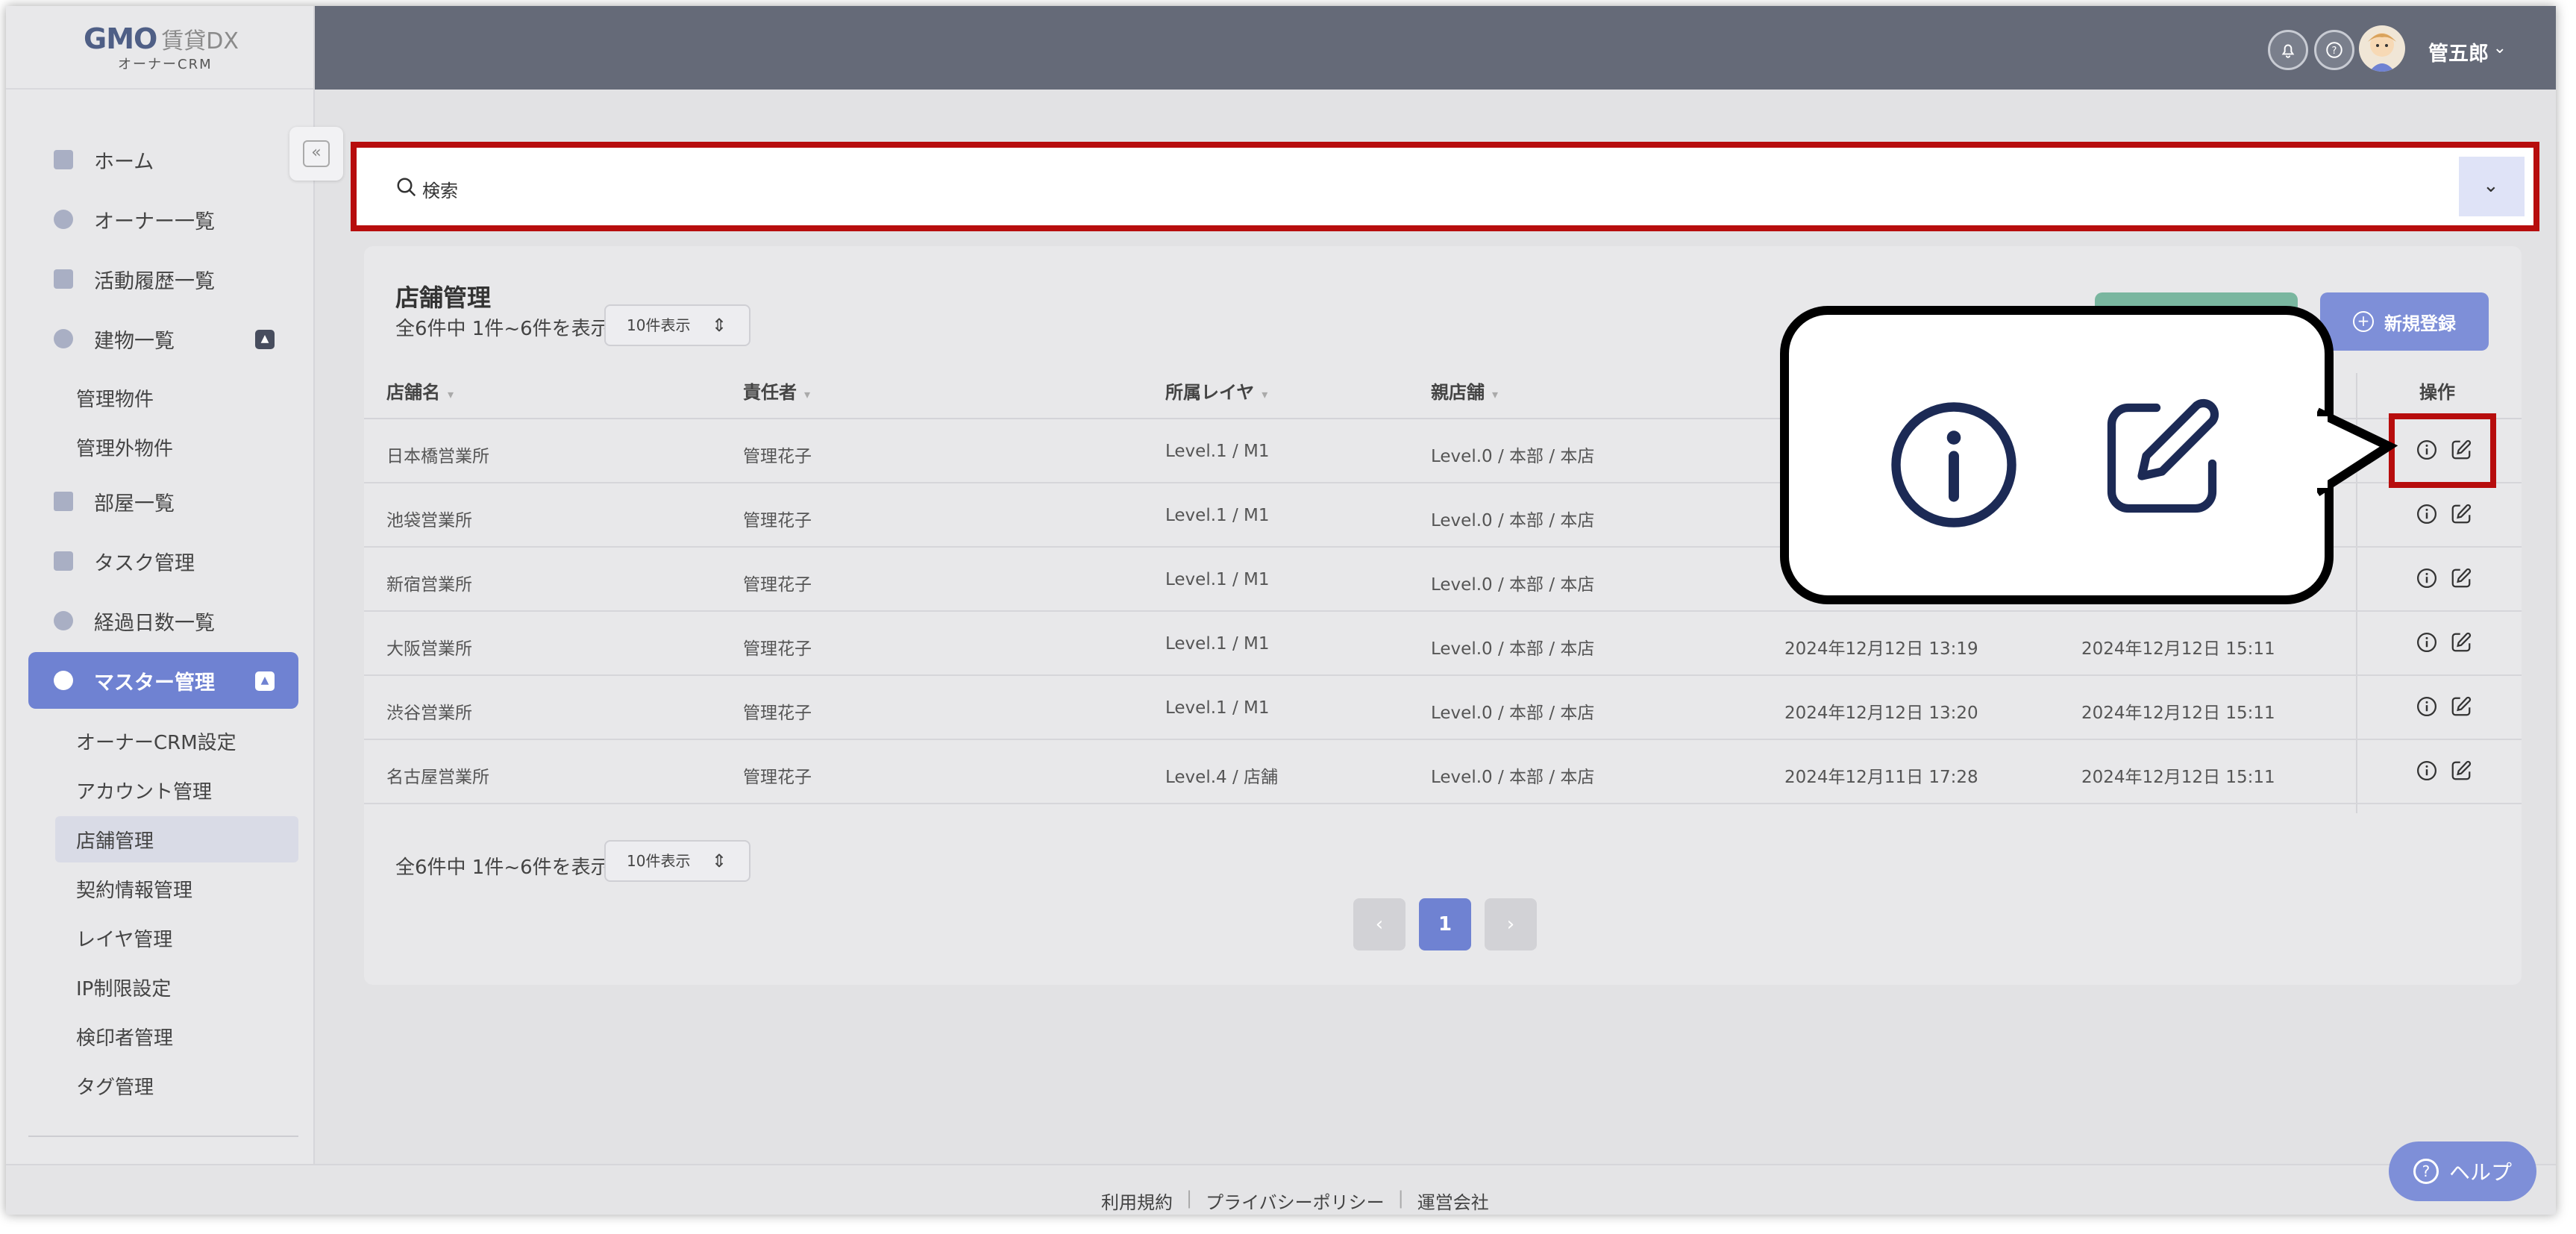  I want to click on sidebar-item-buildings: 建物一覧 ▲, so click(163, 338).